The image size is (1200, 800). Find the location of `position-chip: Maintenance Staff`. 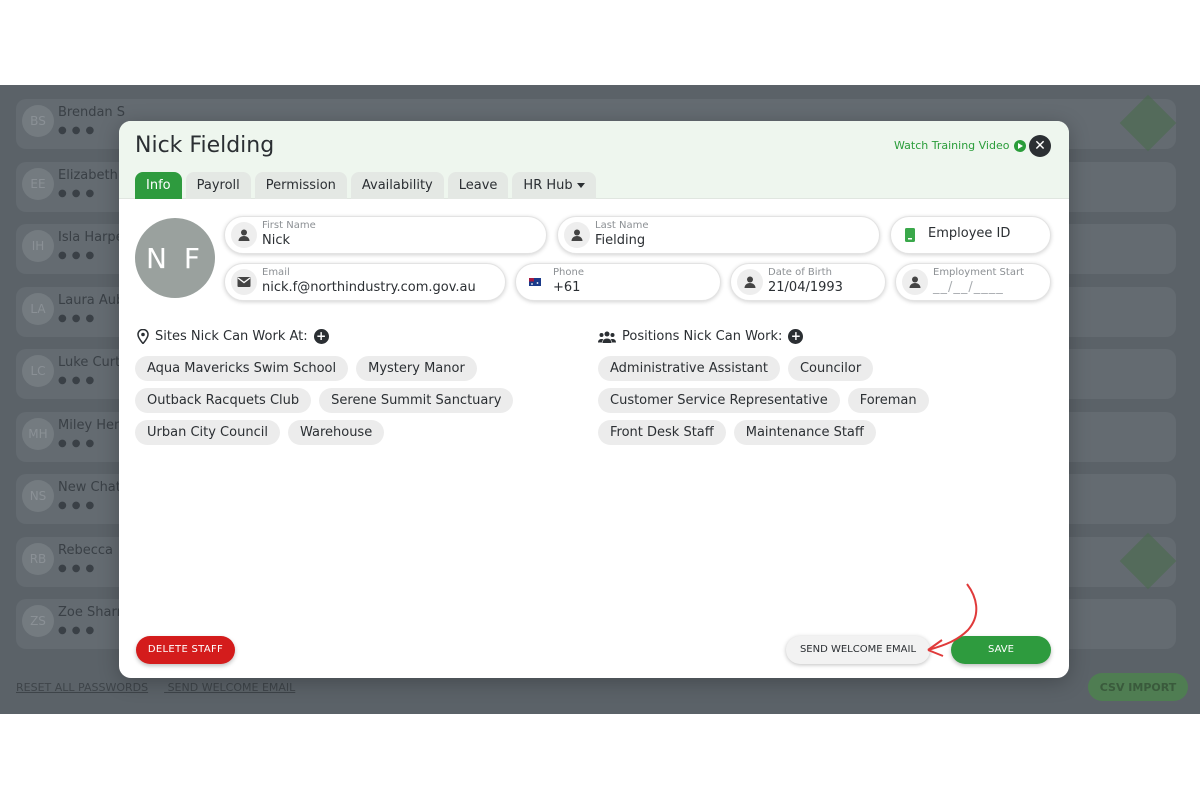

position-chip: Maintenance Staff is located at coordinates (804, 432).